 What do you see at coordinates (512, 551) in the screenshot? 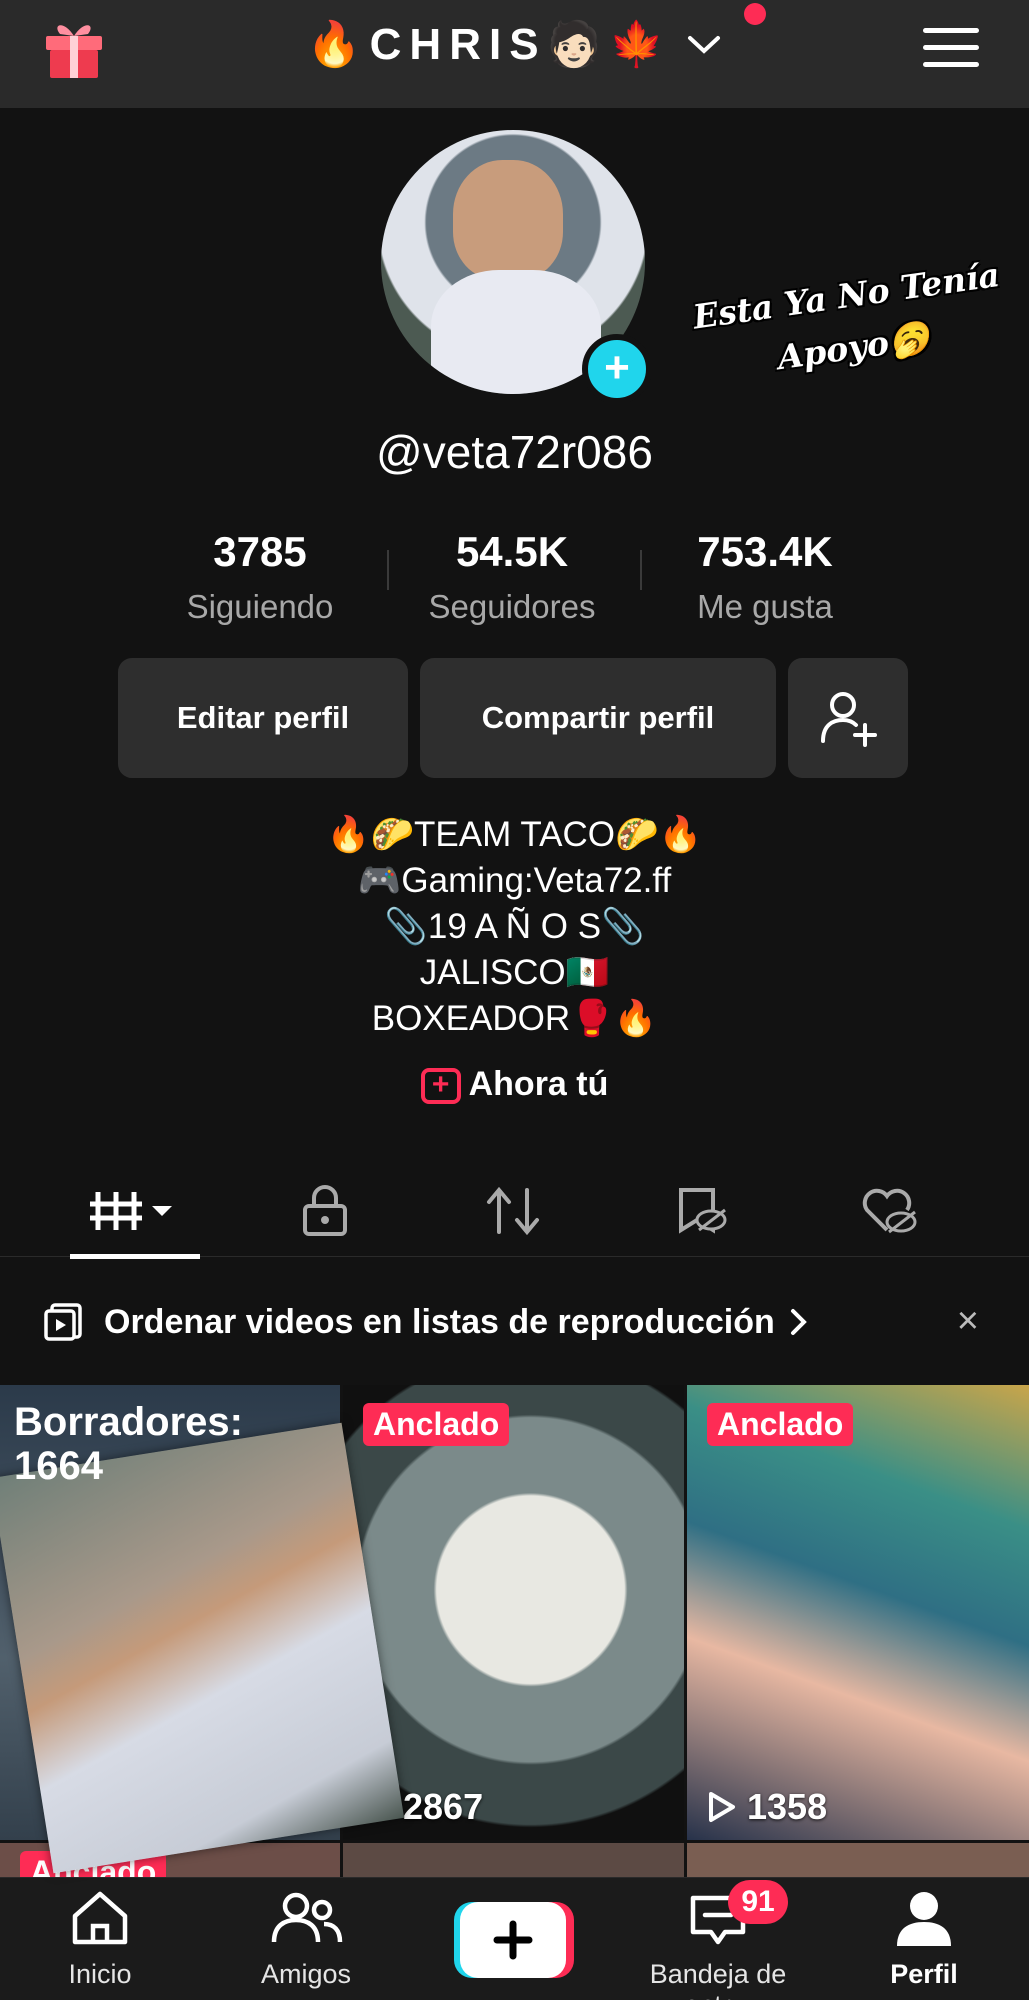
I see `stat-value: 54.5K` at bounding box center [512, 551].